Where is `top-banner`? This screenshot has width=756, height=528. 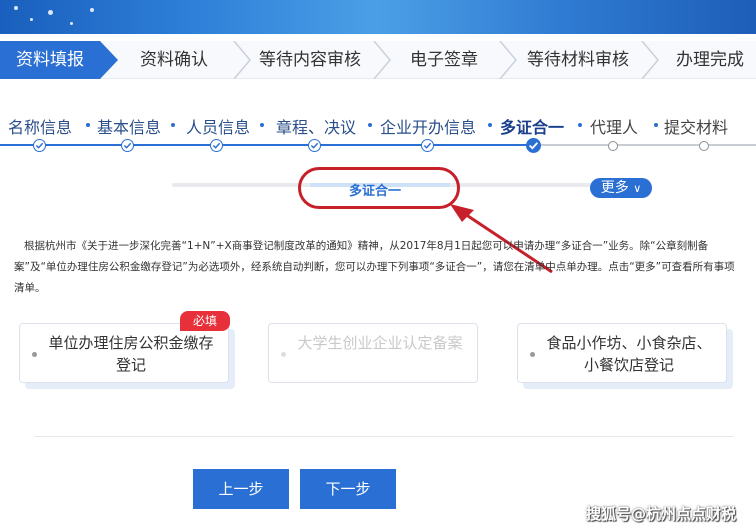
top-banner is located at coordinates (378, 17).